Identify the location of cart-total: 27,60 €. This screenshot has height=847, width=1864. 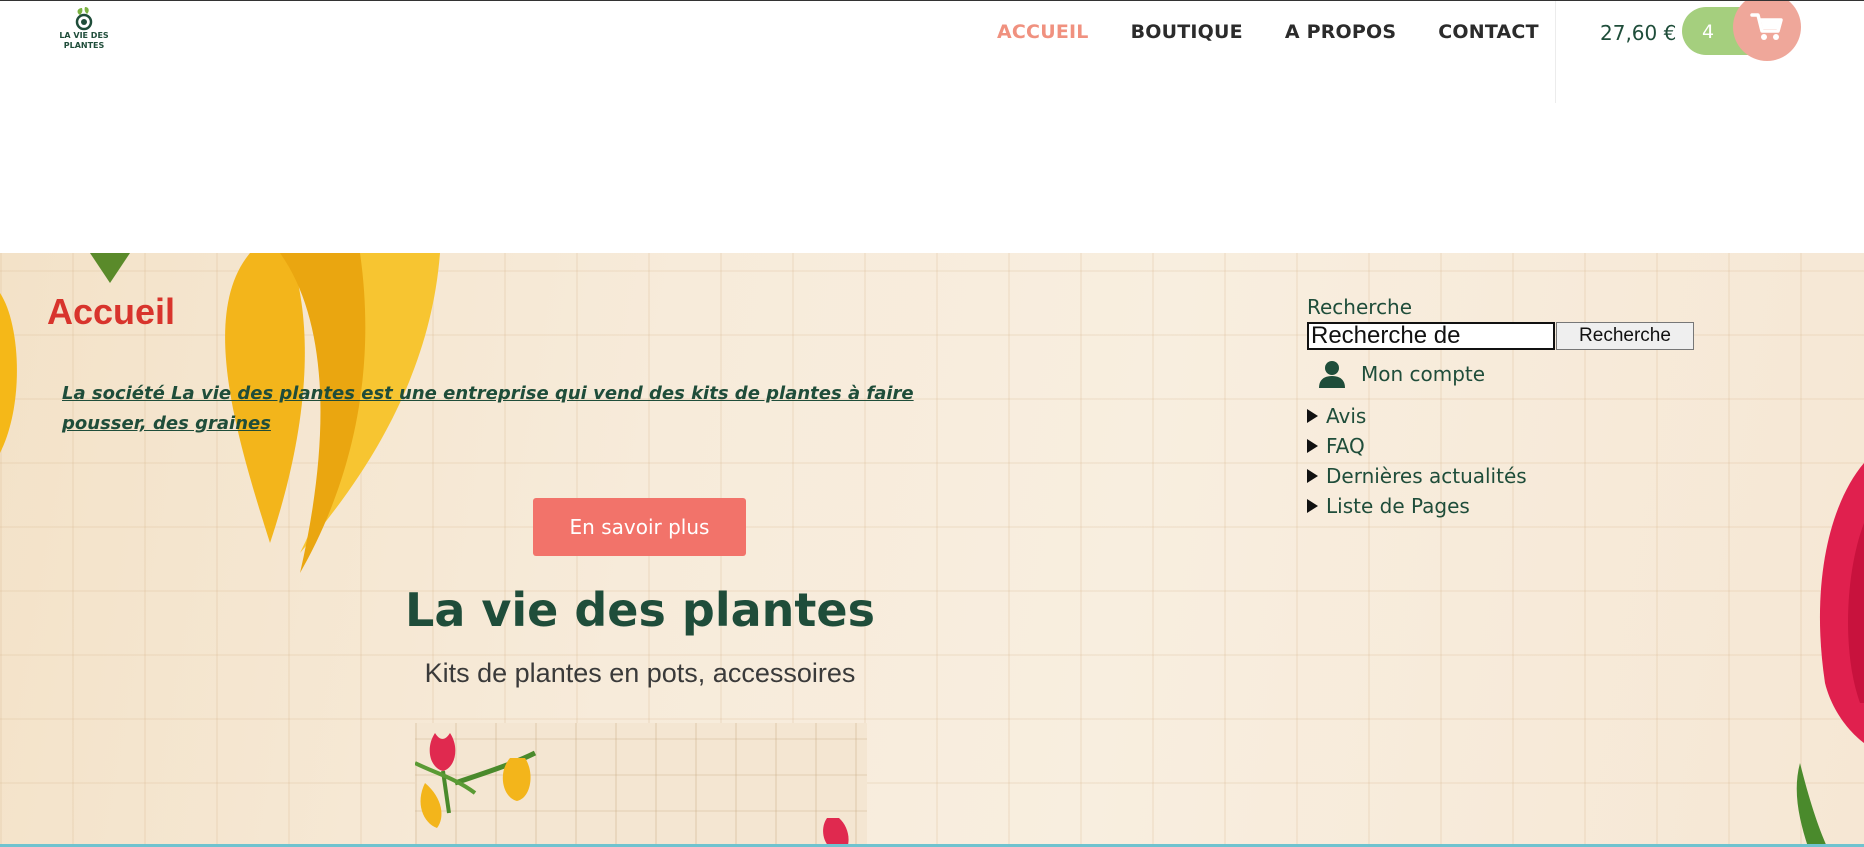
(1638, 33).